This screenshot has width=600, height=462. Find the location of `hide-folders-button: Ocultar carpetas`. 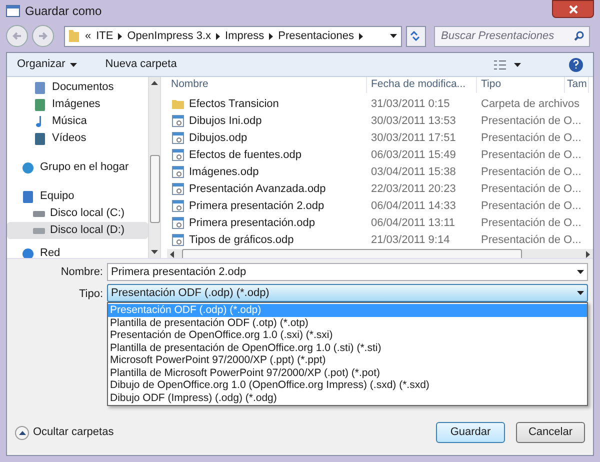

hide-folders-button: Ocultar carpetas is located at coordinates (64, 432).